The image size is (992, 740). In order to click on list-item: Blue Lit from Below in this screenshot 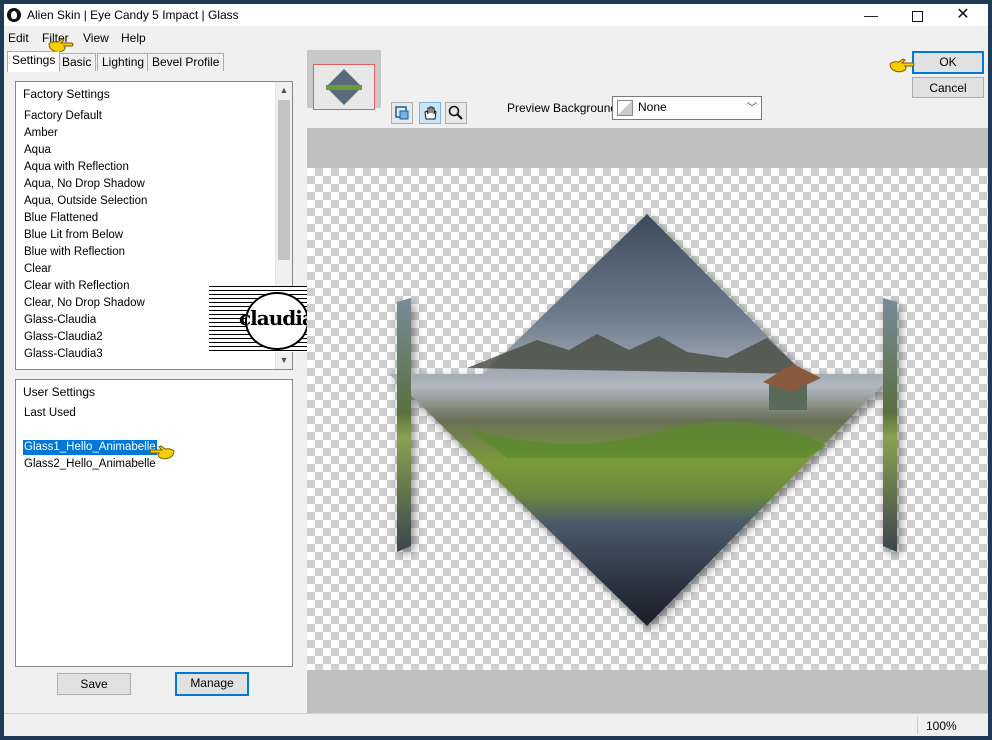, I will do `click(73, 235)`.